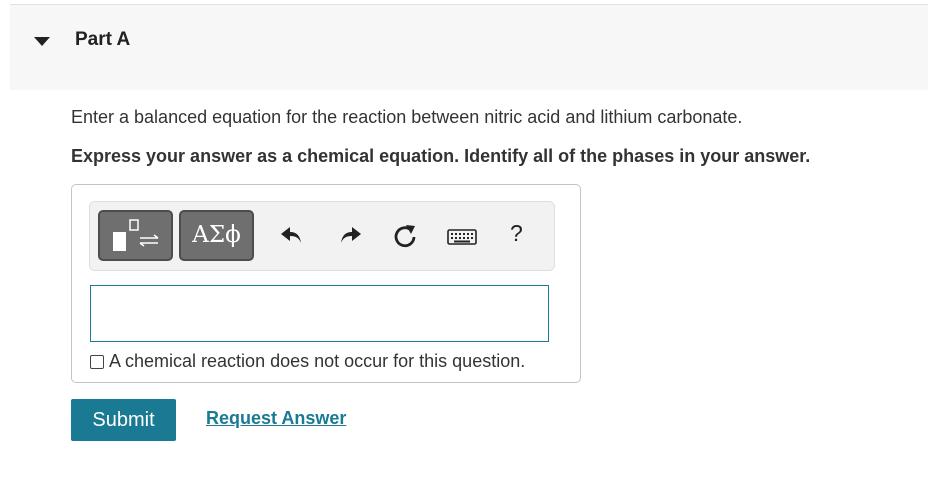 This screenshot has width=928, height=504. Describe the element at coordinates (276, 418) in the screenshot. I see `request-answer-link: Request Answer` at that location.